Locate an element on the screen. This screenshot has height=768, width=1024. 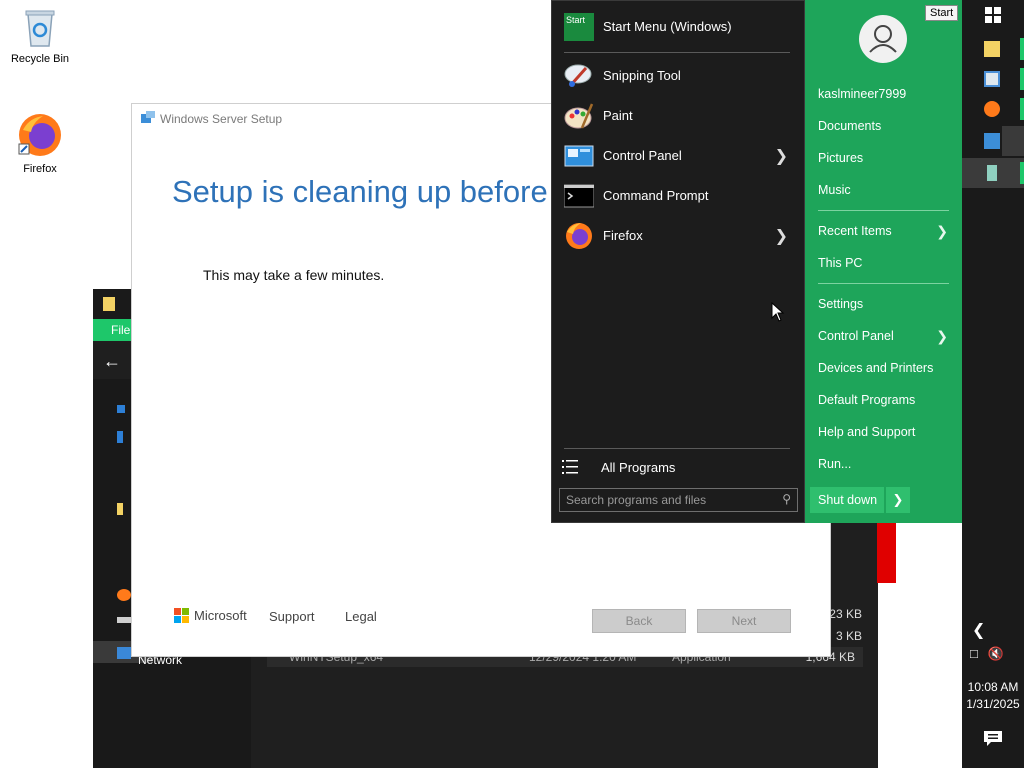
microsoft-logo-icon is located at coordinates (181, 615).